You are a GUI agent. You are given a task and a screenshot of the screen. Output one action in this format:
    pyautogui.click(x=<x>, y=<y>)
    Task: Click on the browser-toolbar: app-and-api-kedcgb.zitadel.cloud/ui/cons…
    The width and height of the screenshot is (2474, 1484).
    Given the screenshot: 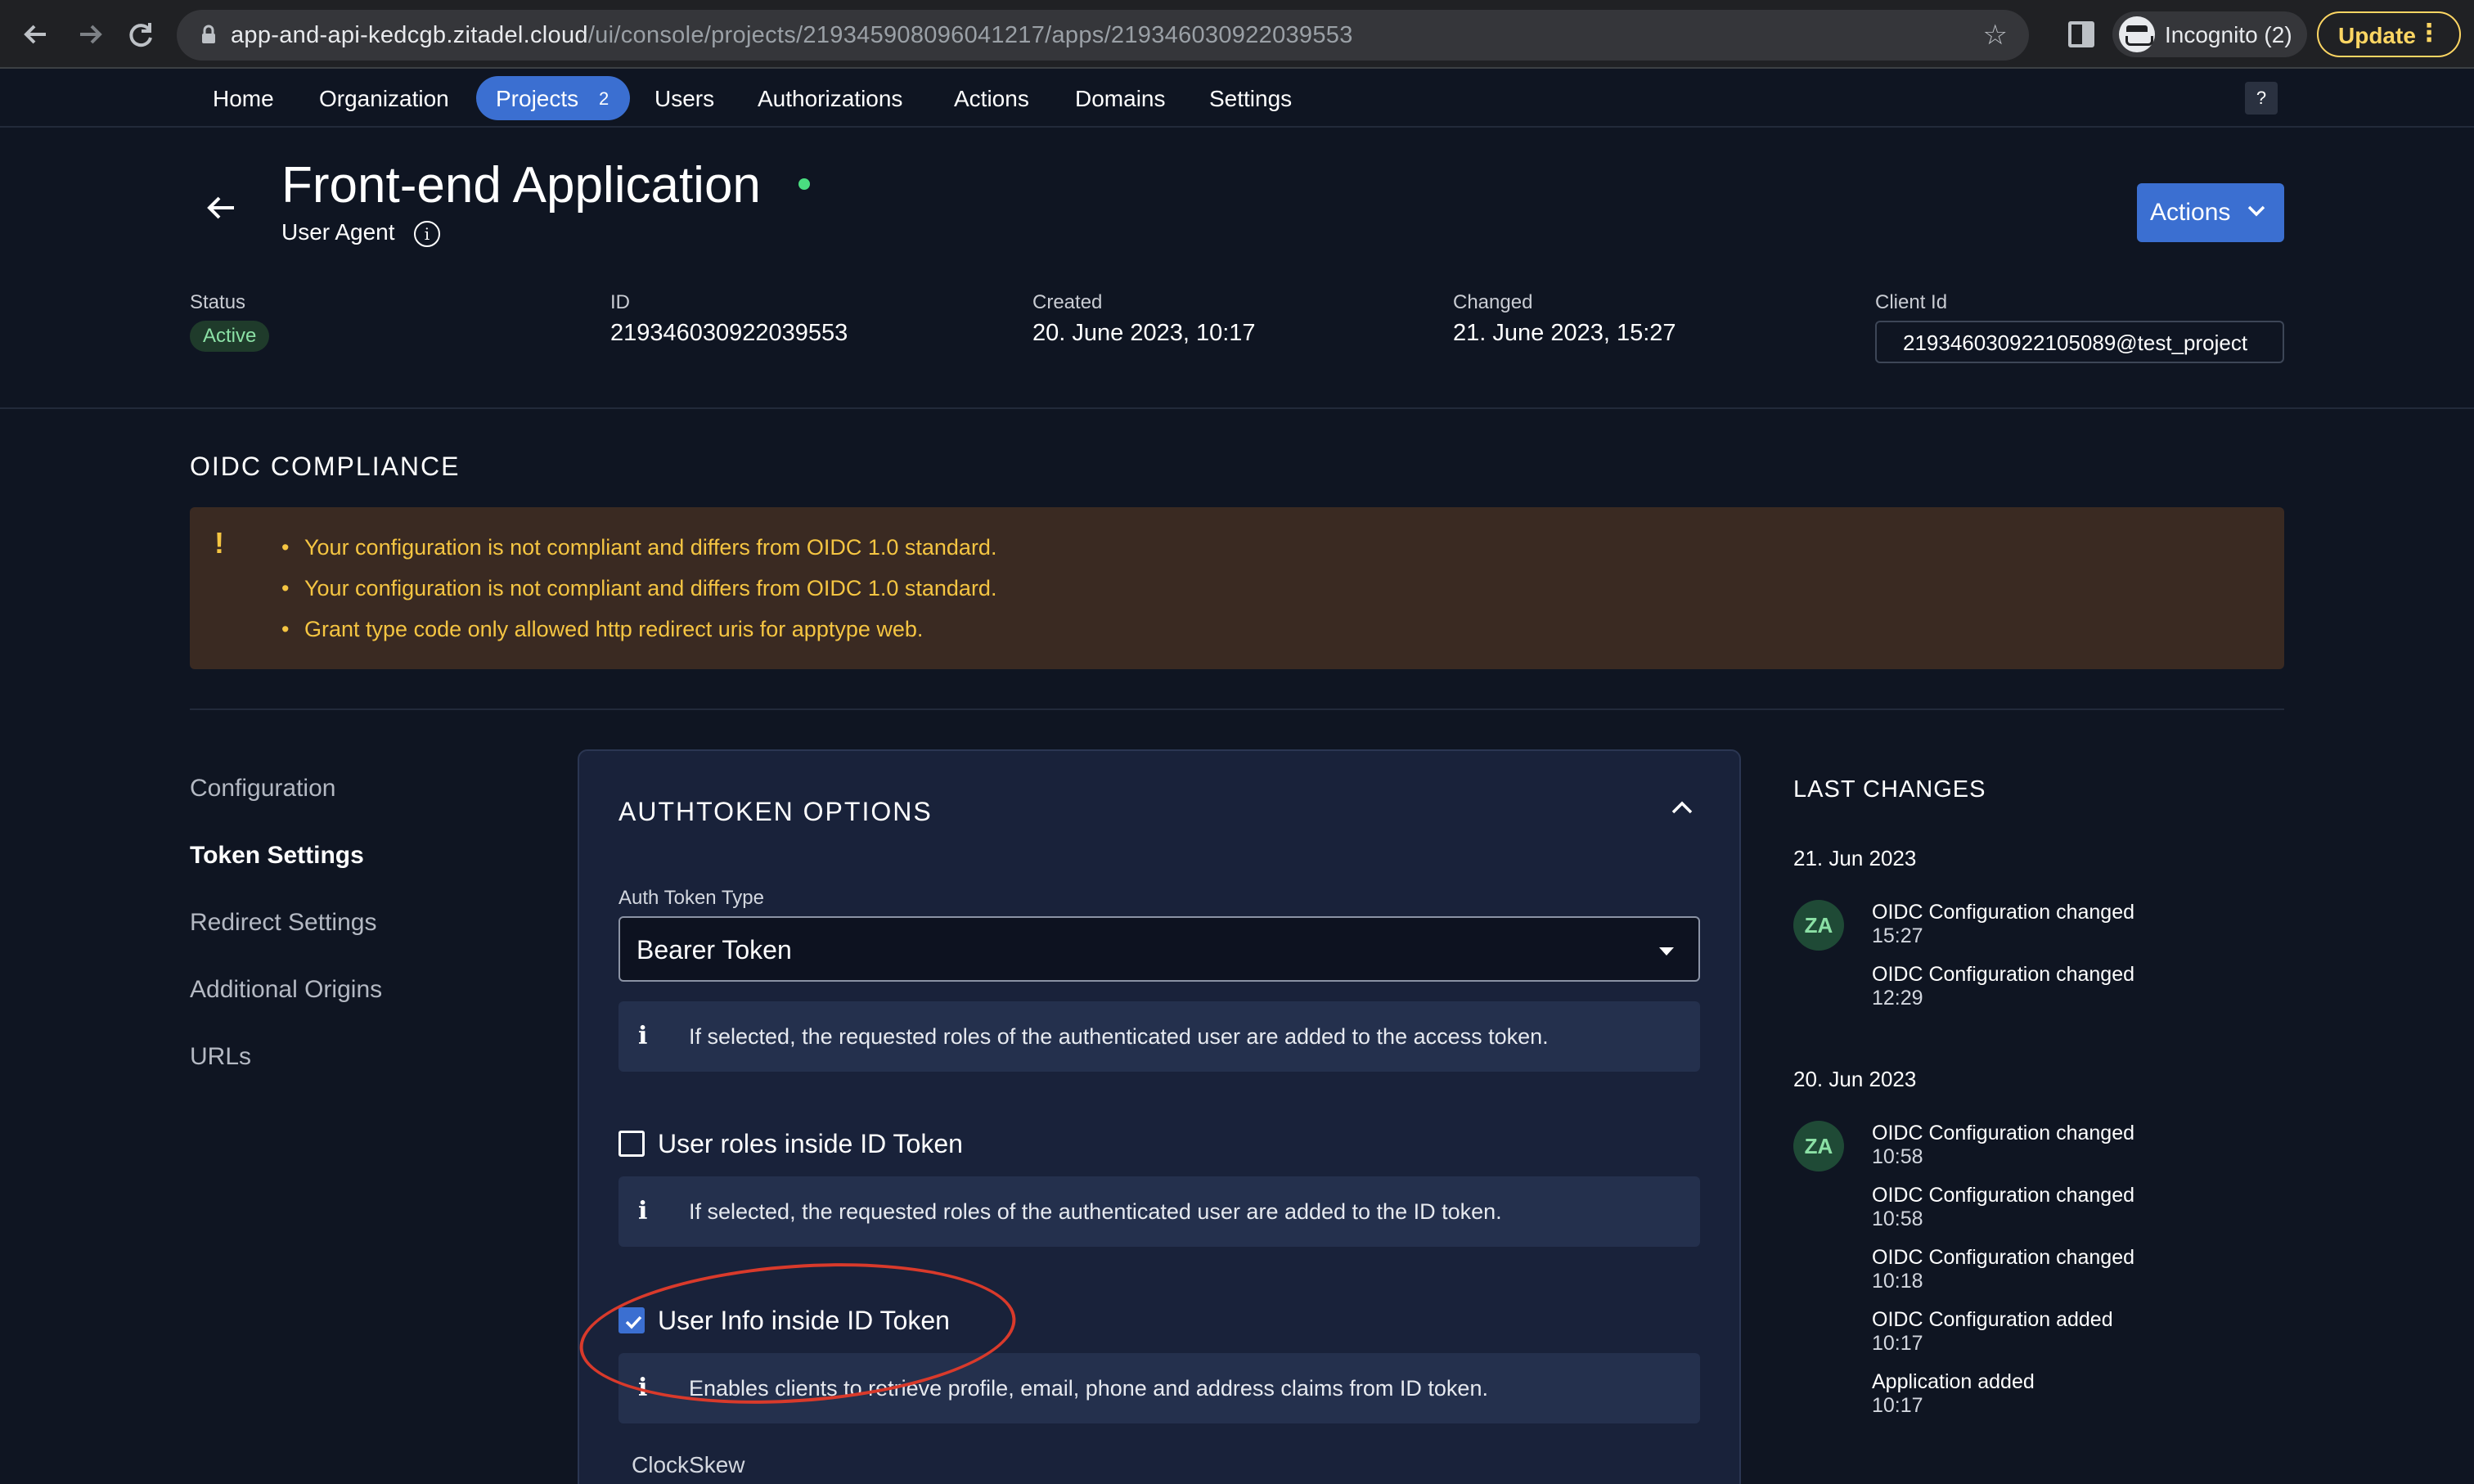 What is the action you would take?
    pyautogui.click(x=1237, y=34)
    